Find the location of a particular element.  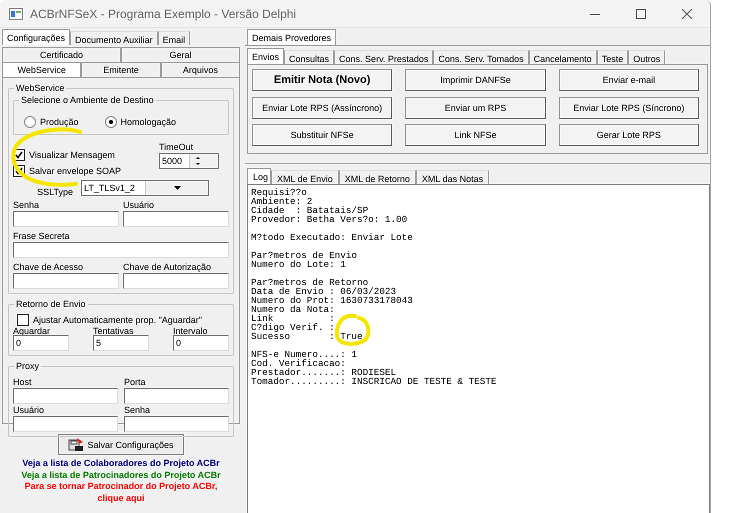

log-line: Provedor: Betha Vers?o: 1.00 is located at coordinates (329, 219).